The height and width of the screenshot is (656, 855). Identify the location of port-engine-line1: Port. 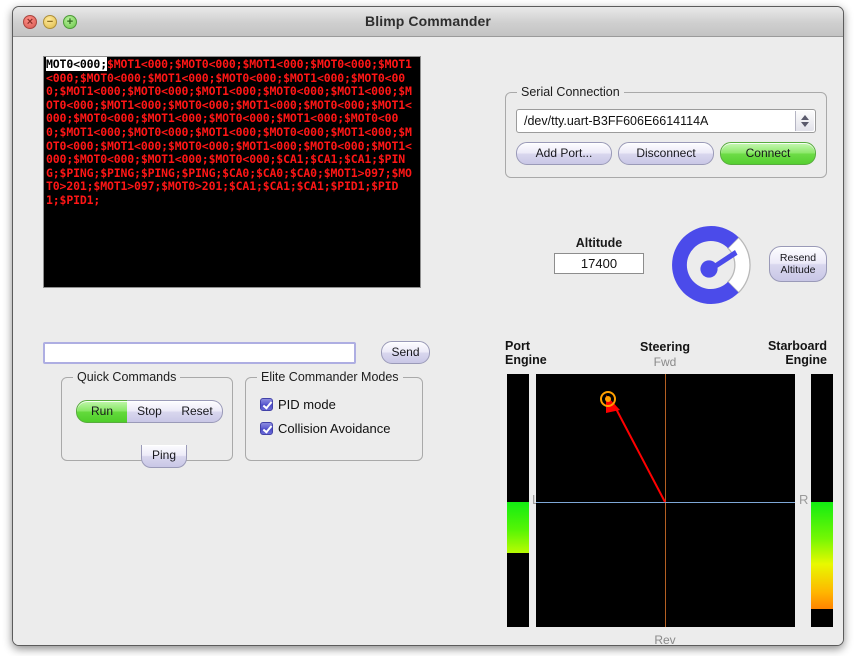
(517, 346).